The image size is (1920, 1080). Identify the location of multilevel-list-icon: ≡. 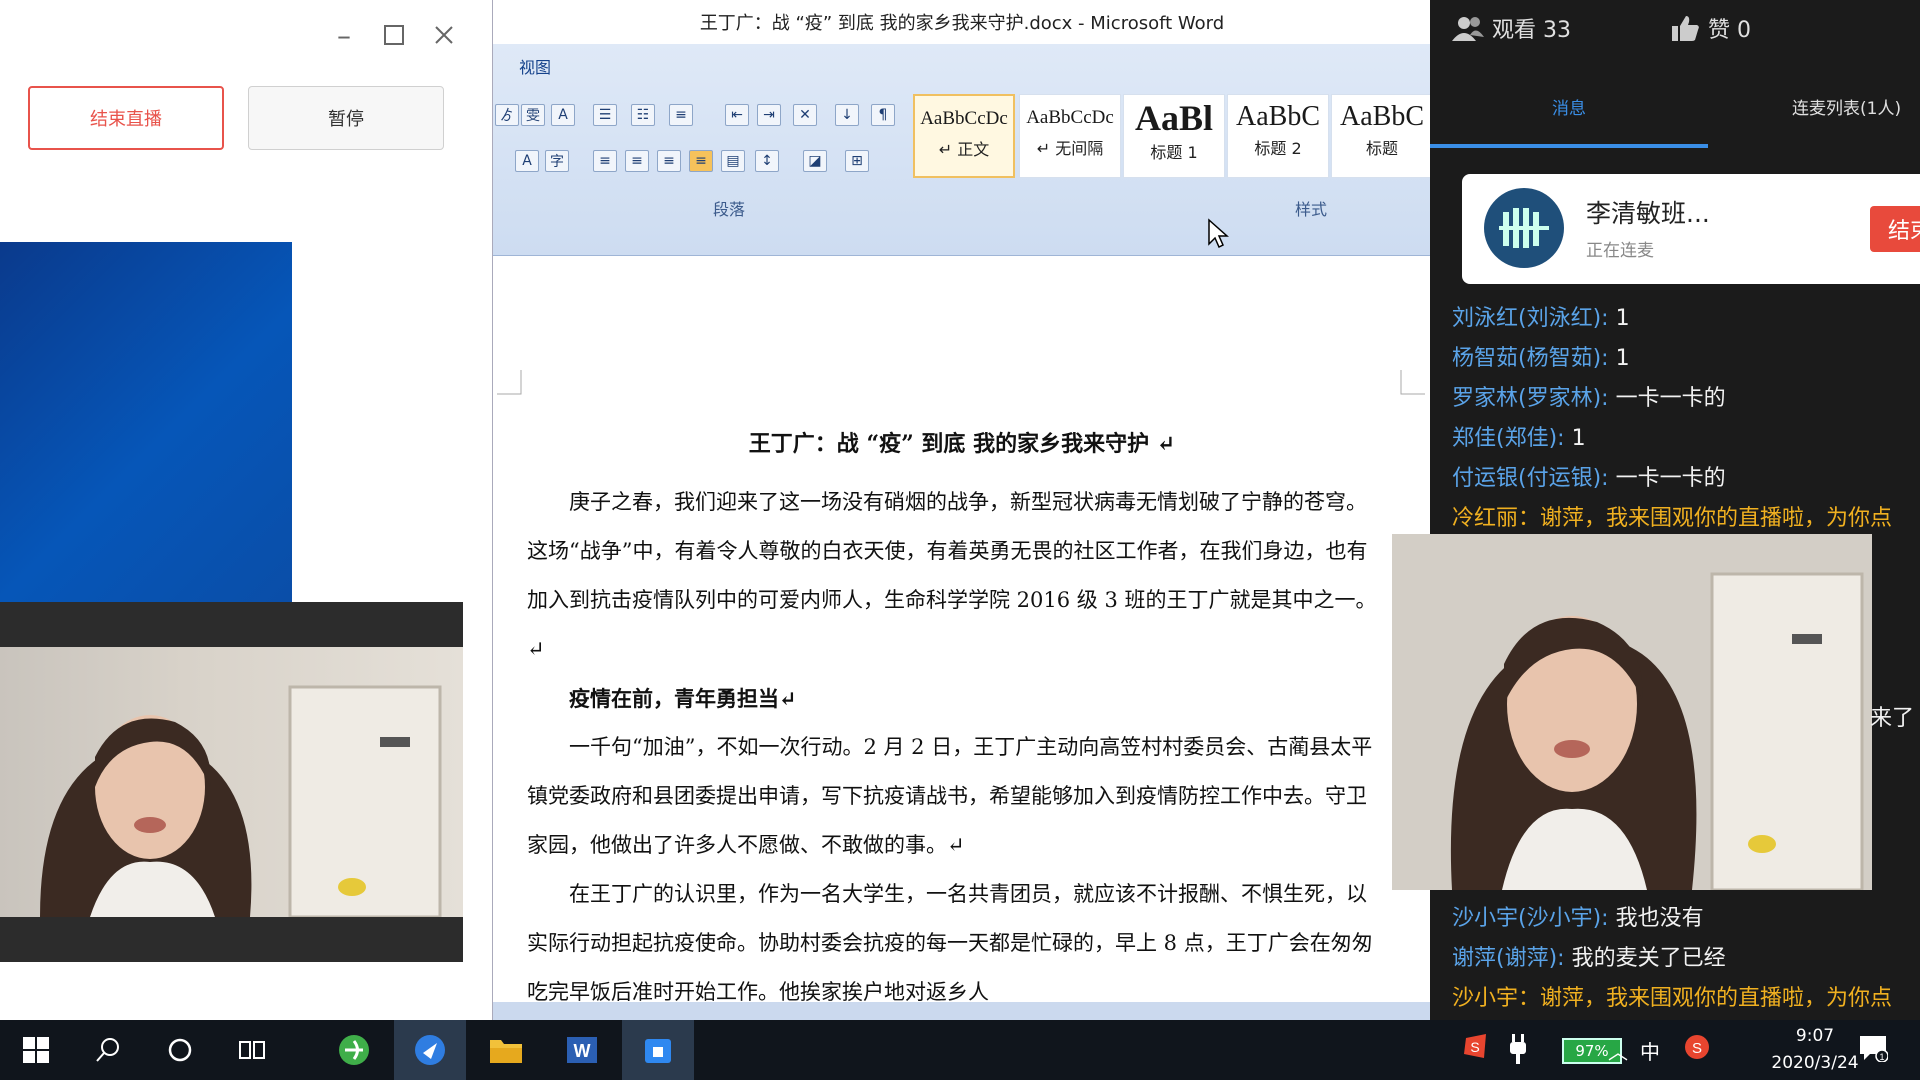
(681, 115).